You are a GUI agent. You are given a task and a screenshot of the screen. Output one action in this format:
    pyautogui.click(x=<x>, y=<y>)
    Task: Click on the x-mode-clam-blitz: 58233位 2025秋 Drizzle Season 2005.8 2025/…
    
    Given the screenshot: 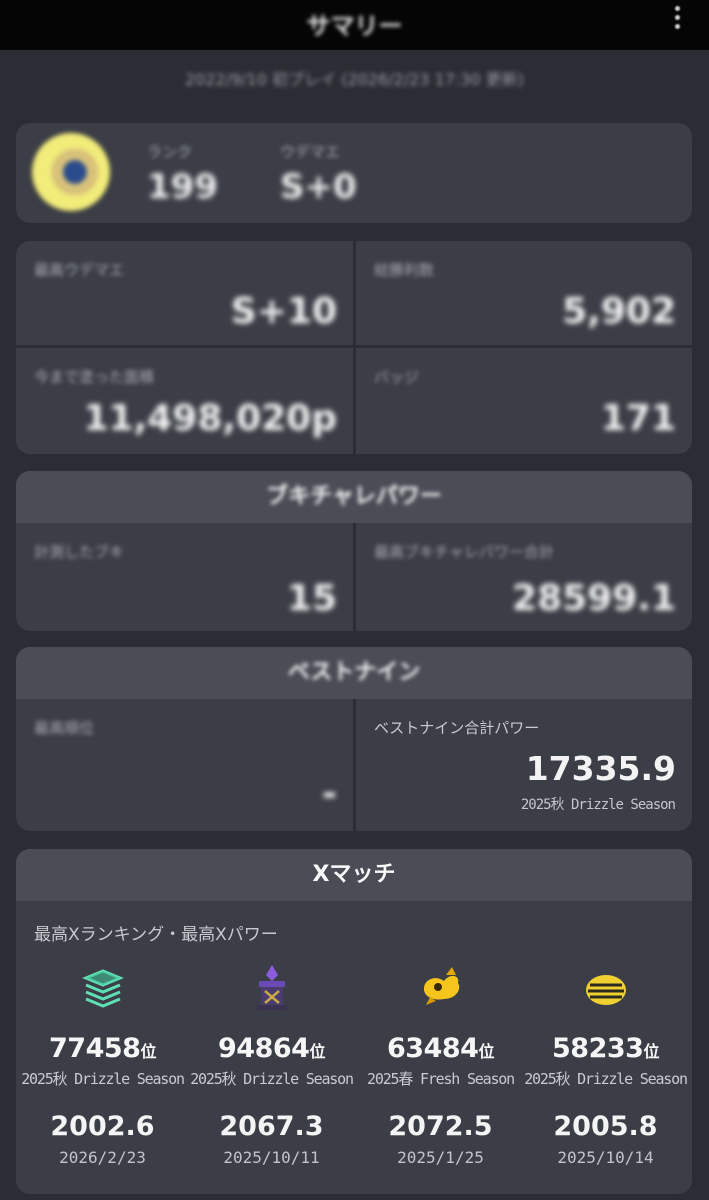 What is the action you would take?
    pyautogui.click(x=605, y=1065)
    